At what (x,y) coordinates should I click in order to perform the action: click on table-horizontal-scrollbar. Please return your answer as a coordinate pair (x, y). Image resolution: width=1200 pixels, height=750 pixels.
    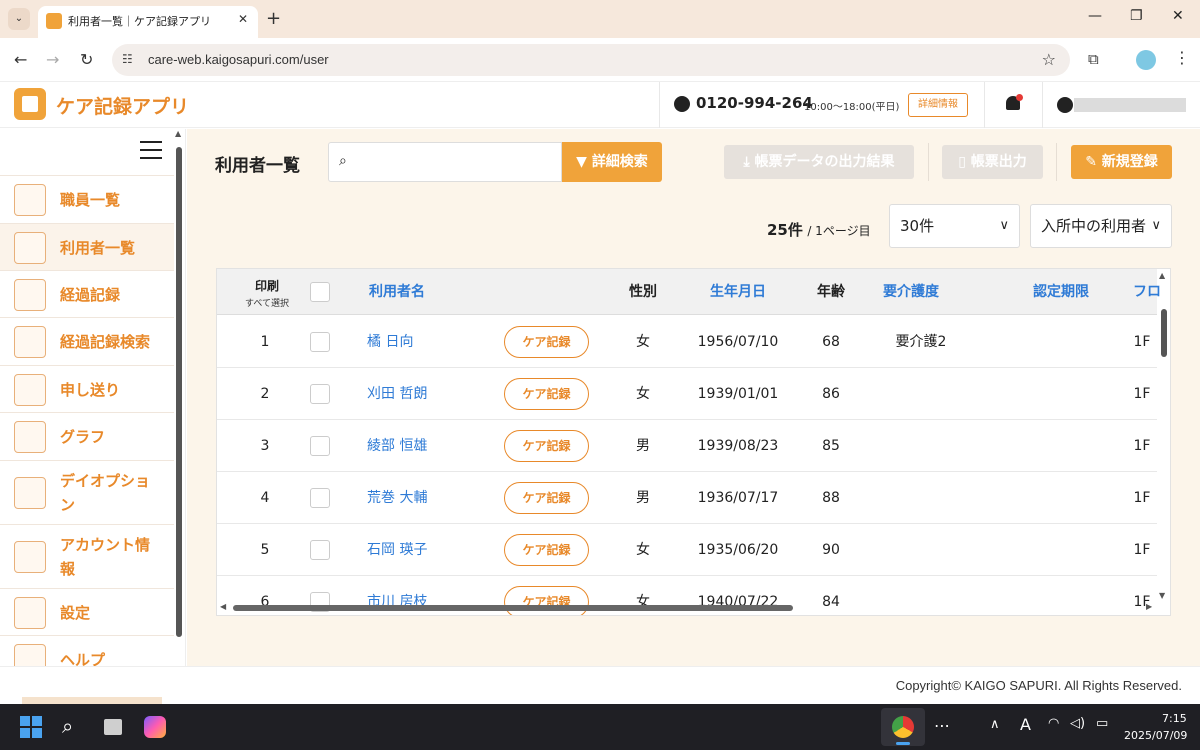
    Looking at the image, I should click on (513, 608).